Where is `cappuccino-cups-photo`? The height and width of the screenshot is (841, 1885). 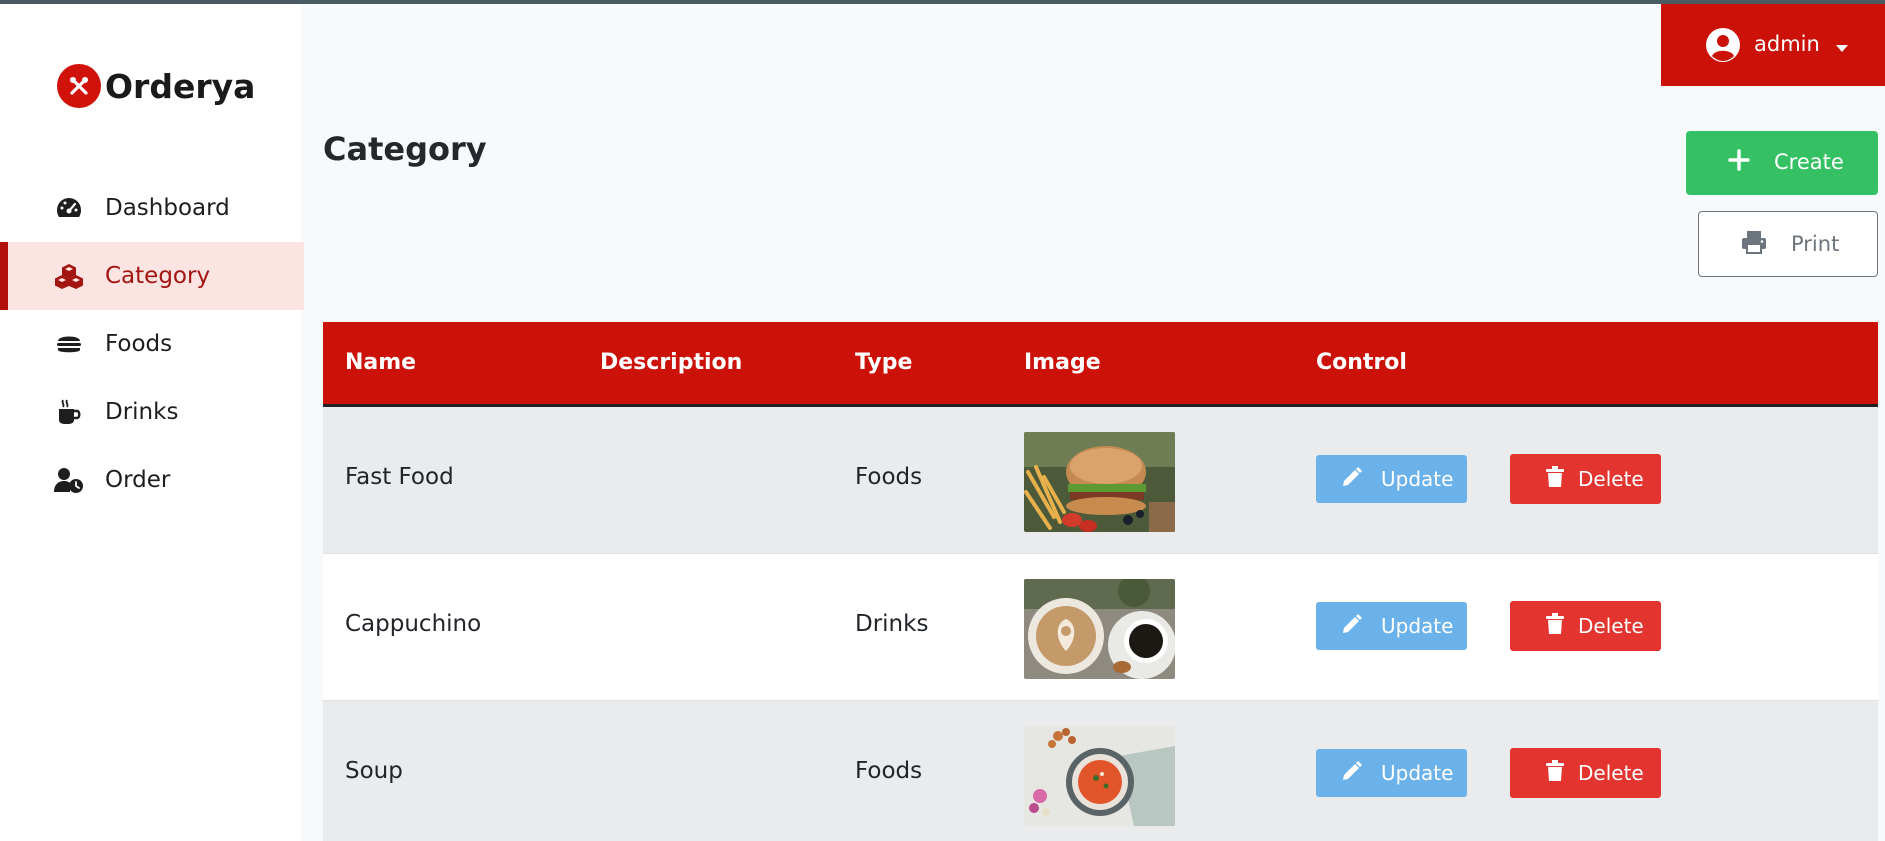
cappuccino-cups-photo is located at coordinates (1099, 629).